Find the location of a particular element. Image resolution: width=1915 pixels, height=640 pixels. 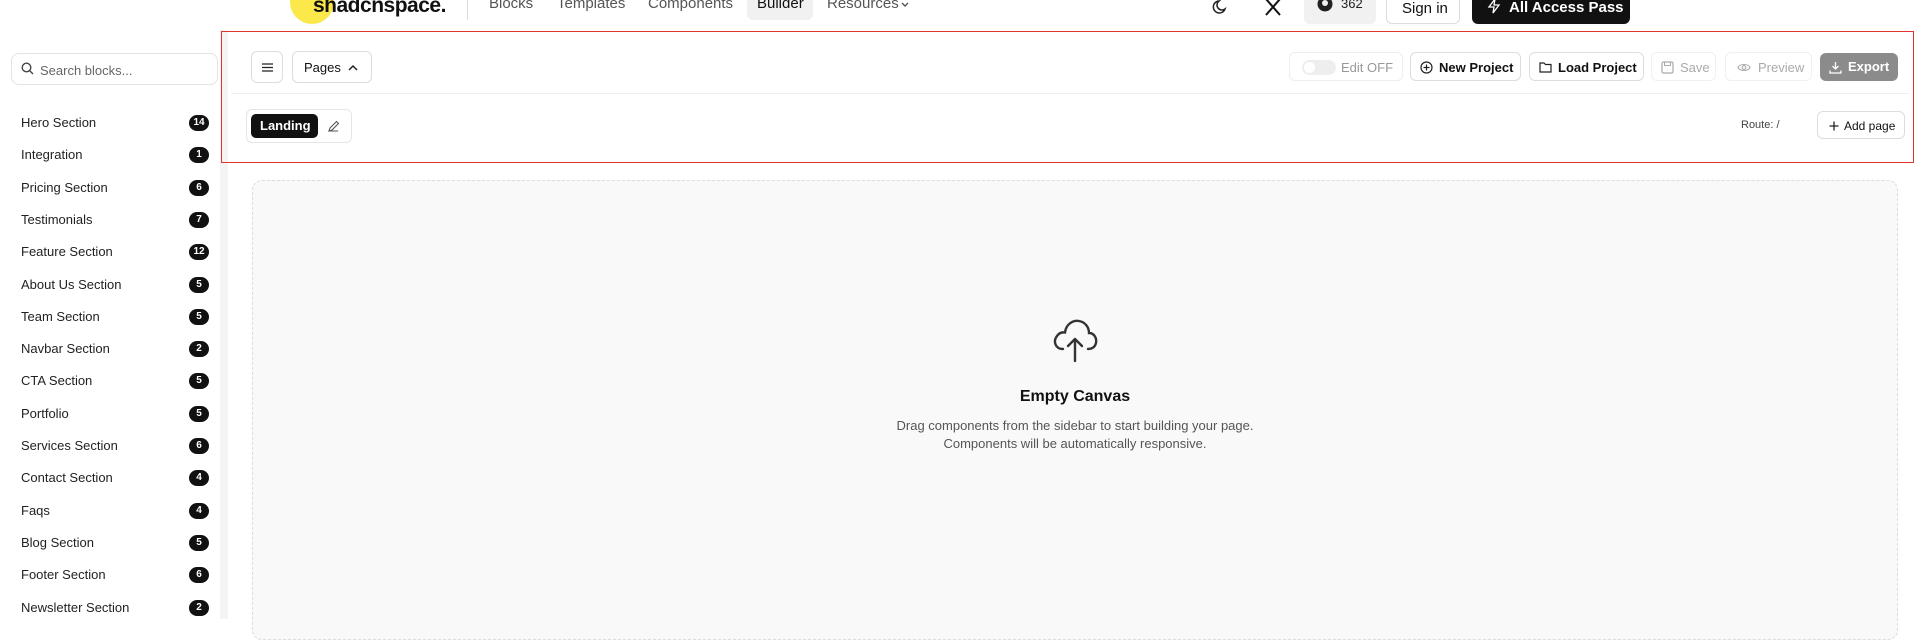

toggle-switch is located at coordinates (1319, 67).